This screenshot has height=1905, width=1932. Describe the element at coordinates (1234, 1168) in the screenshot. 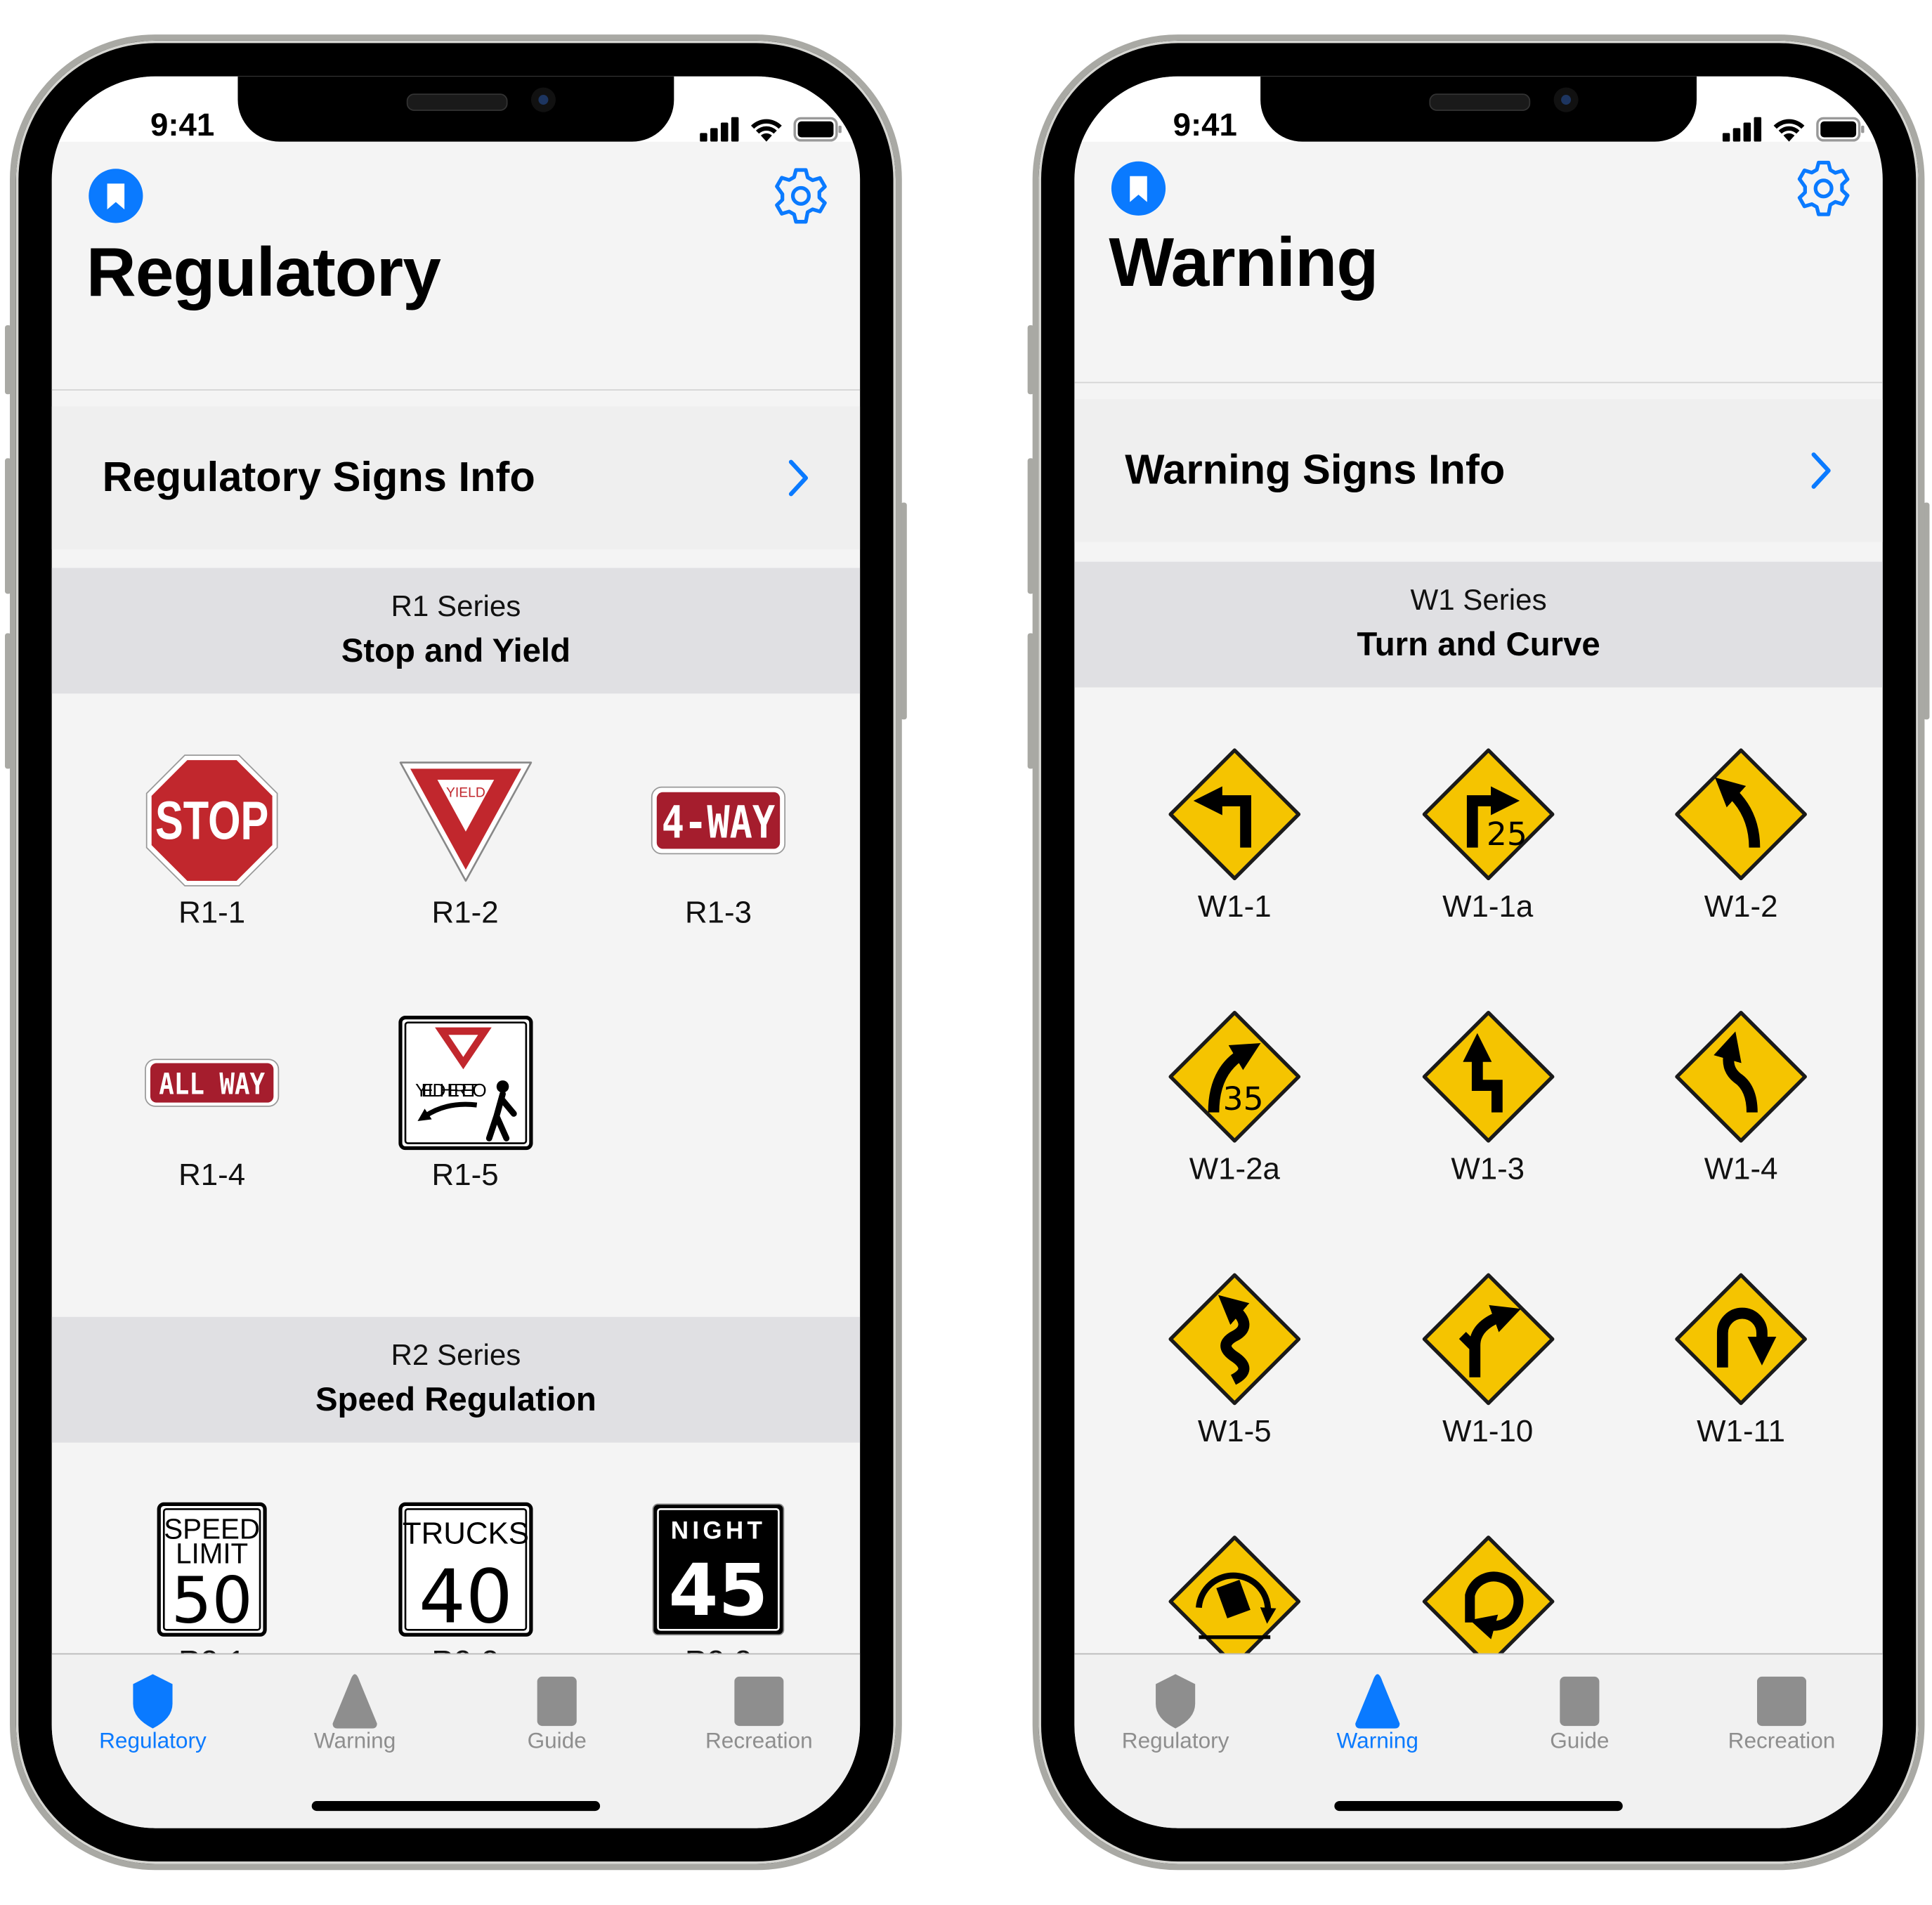

I see `sign-code: W1-2a` at that location.